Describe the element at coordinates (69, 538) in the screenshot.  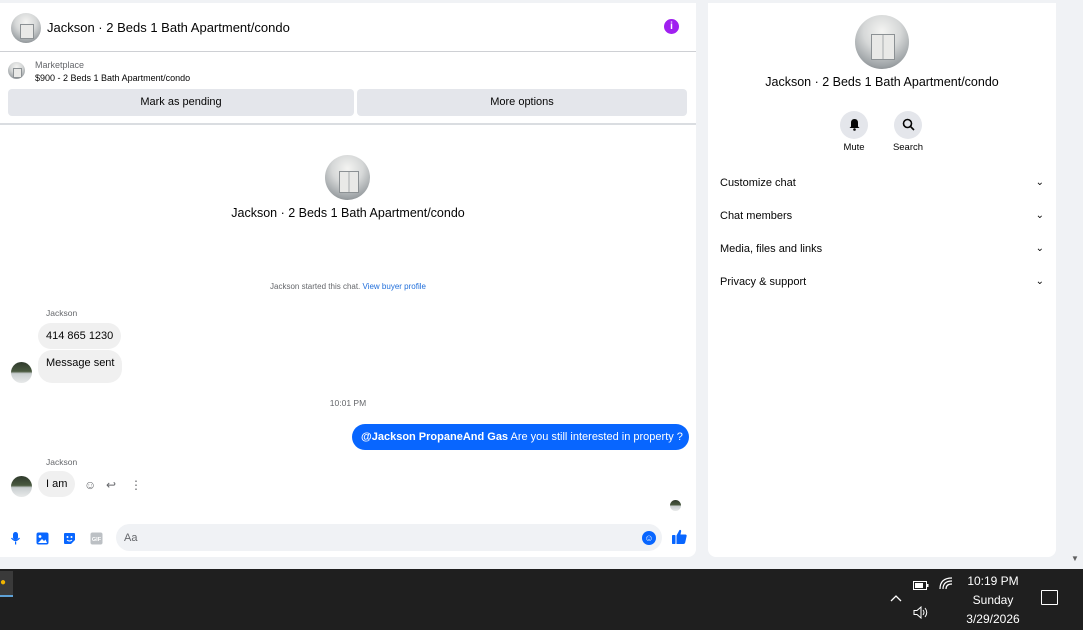
I see `sticker-icon` at that location.